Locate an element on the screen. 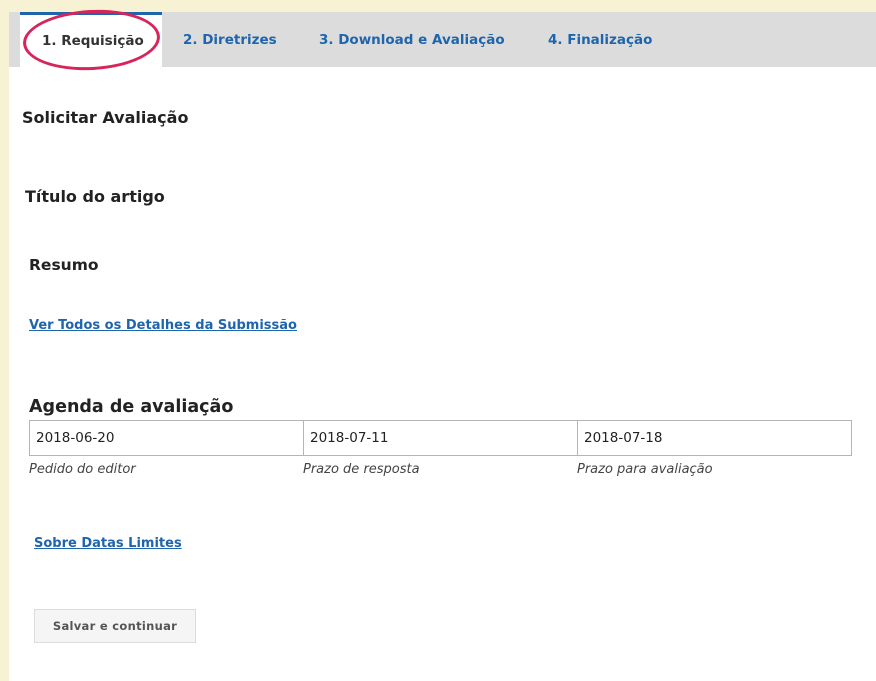  tab-diretrizes: 2. Diretrizes is located at coordinates (230, 39).